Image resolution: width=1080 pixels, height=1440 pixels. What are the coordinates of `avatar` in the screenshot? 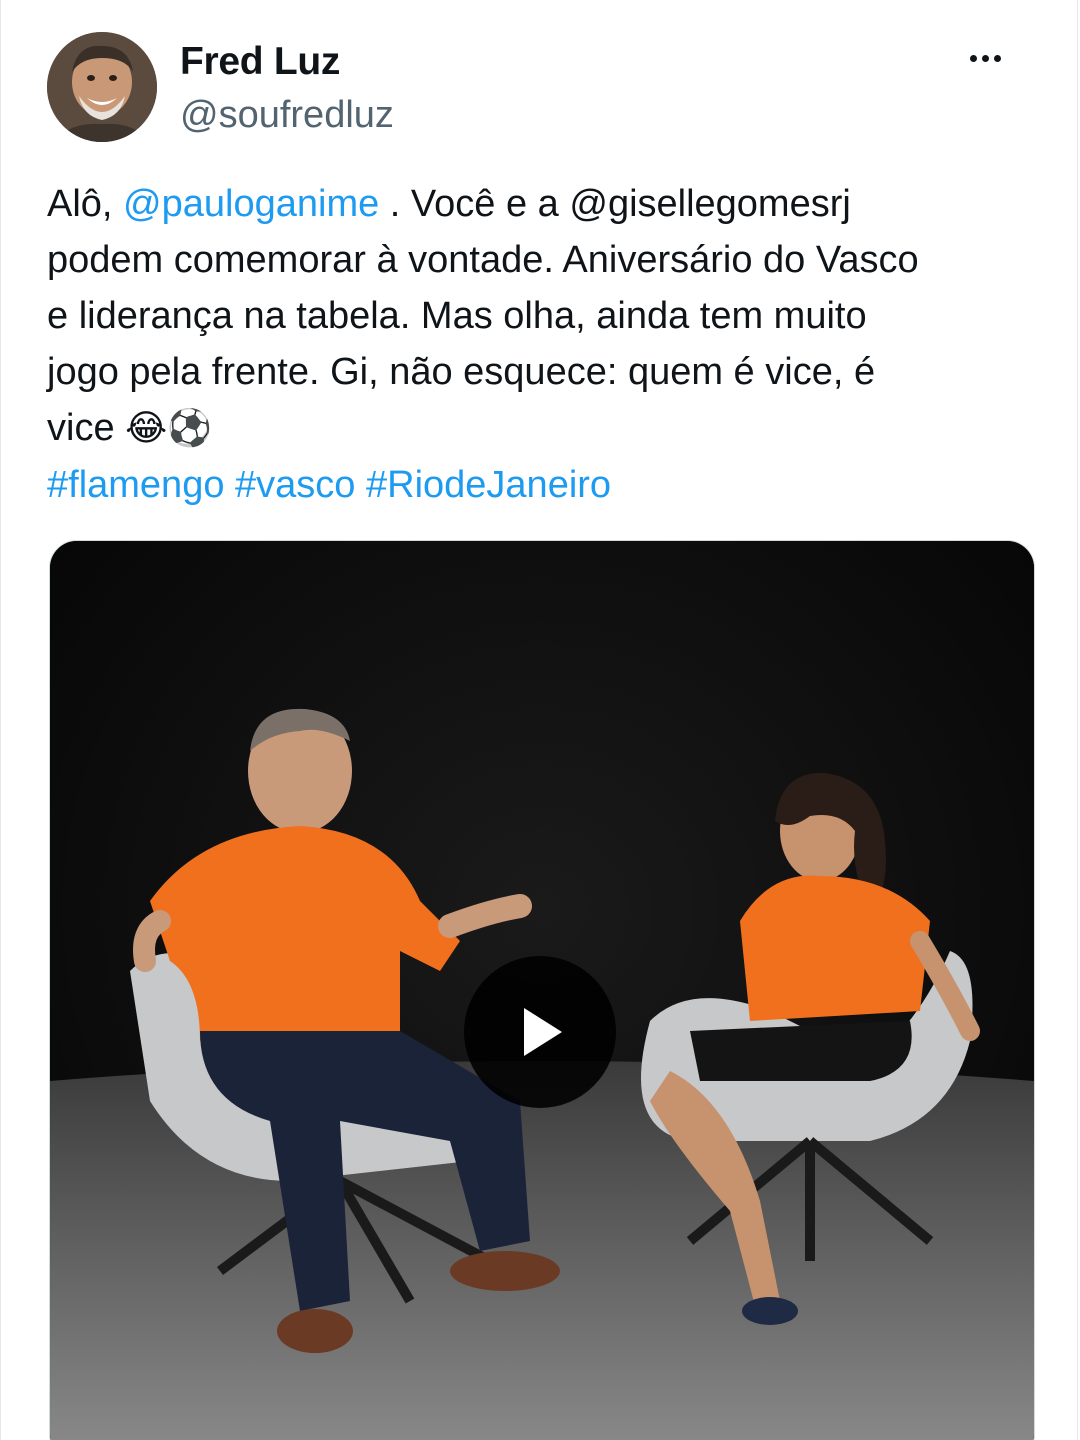 It's located at (102, 87).